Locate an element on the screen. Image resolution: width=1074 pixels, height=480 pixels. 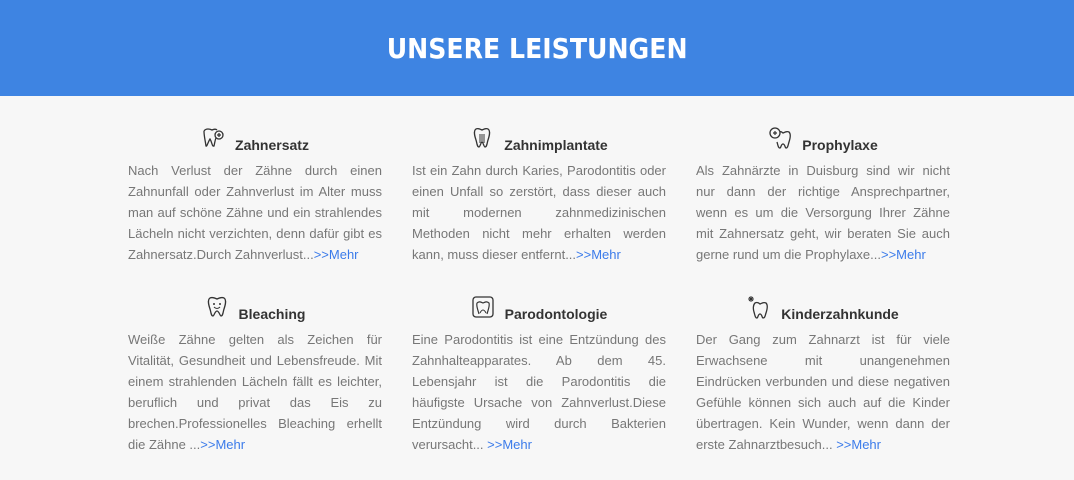
description-line: Als Zahnärzte in Duisburg sind wir nicht is located at coordinates (823, 170).